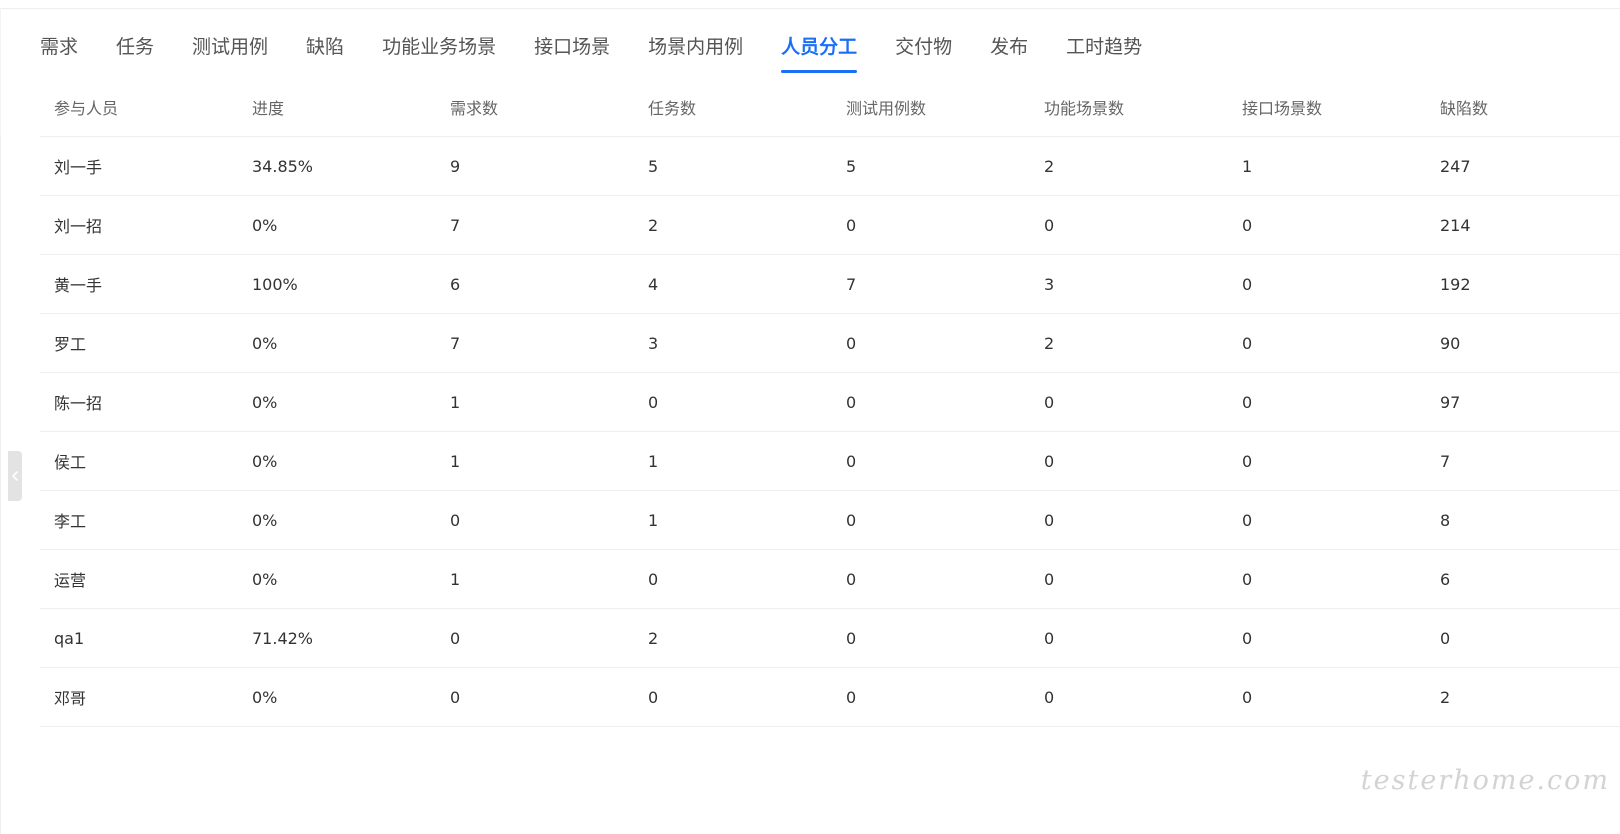  What do you see at coordinates (1129, 107) in the screenshot?
I see `column-header-functional-scenarios: 功能场景数` at bounding box center [1129, 107].